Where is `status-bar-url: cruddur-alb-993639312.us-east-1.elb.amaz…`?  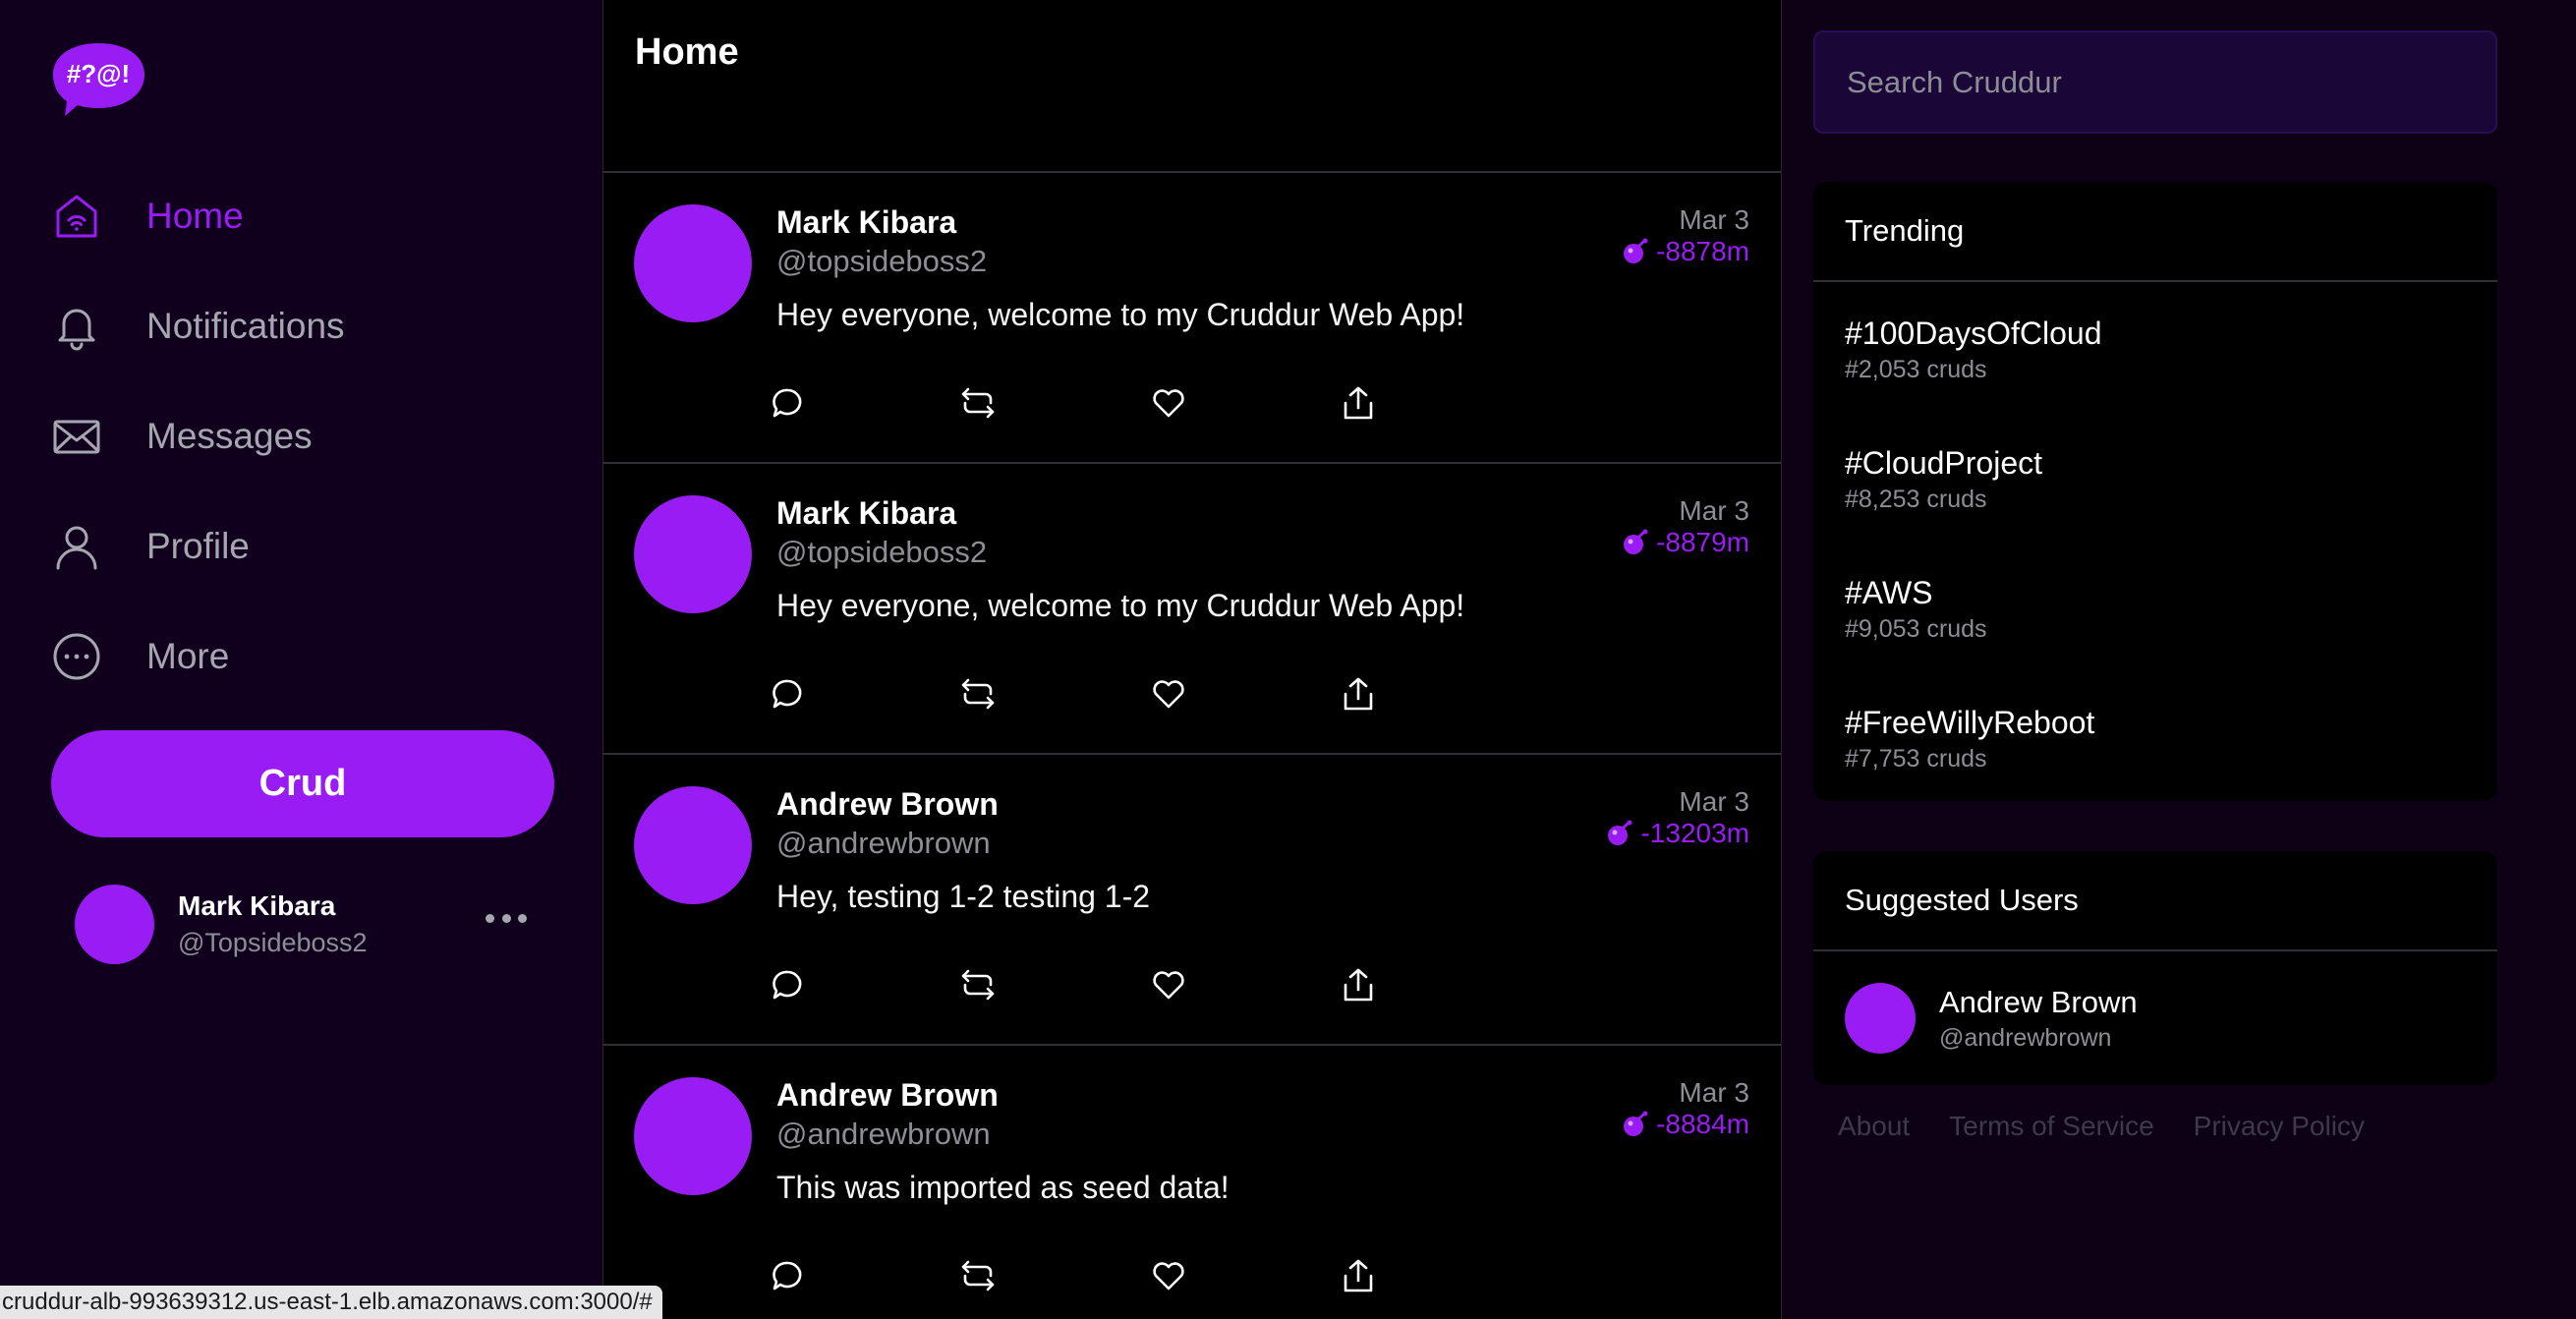 status-bar-url: cruddur-alb-993639312.us-east-1.elb.amaz… is located at coordinates (331, 1302).